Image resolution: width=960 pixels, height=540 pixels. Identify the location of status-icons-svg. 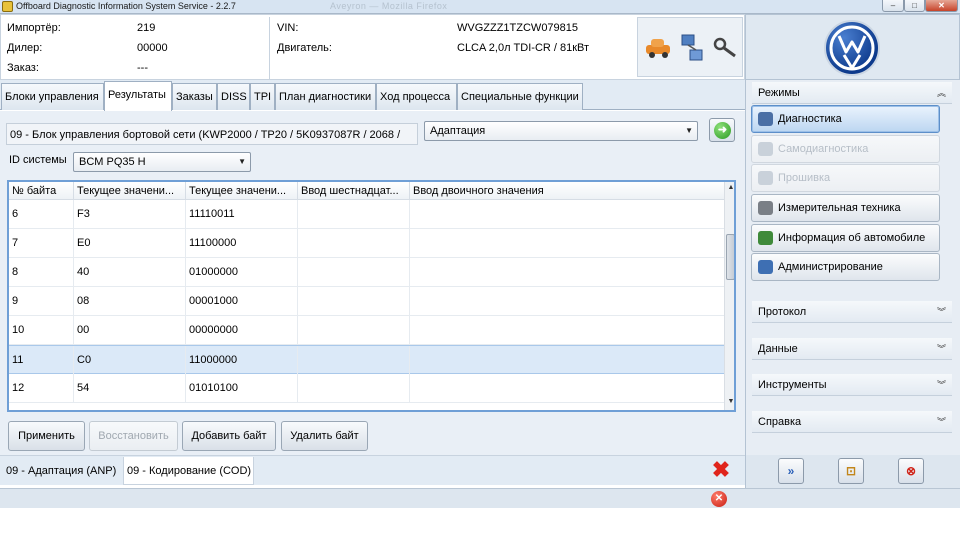
(691, 47).